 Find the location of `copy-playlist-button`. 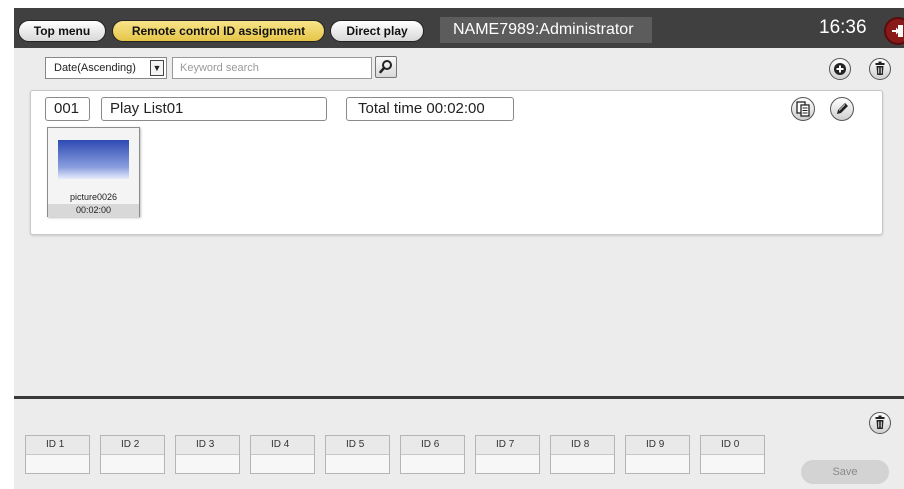

copy-playlist-button is located at coordinates (803, 109).